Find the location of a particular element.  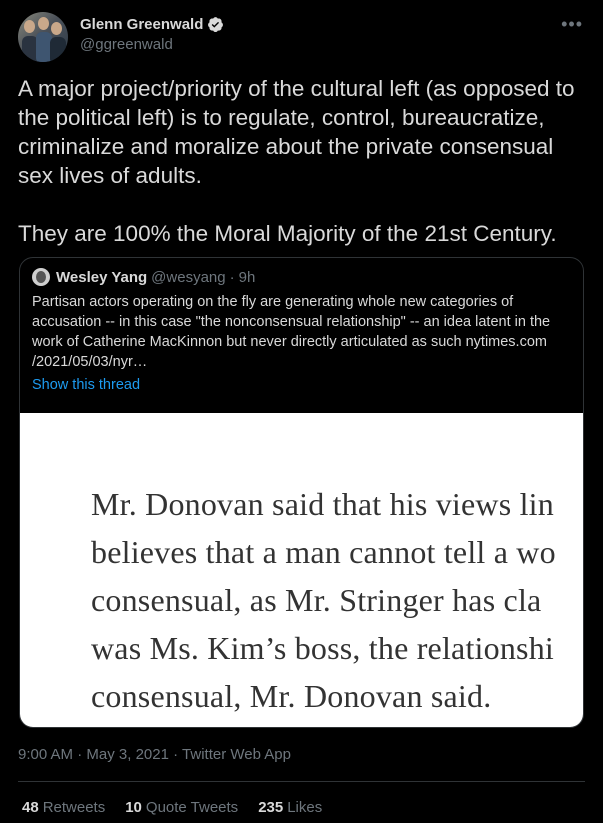

divider is located at coordinates (301, 781).